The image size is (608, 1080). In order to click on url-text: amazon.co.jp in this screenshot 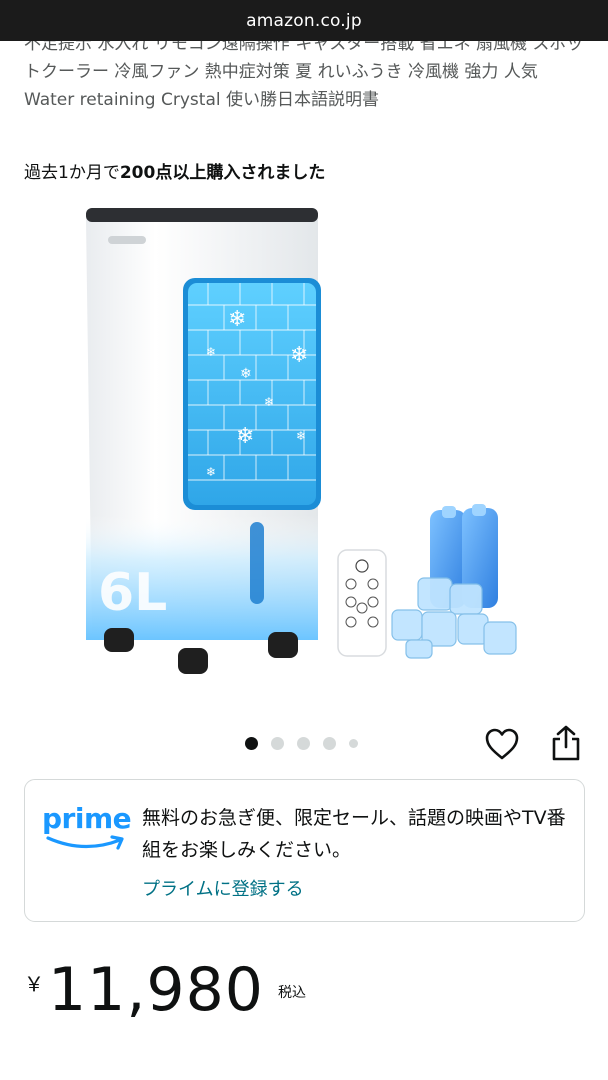, I will do `click(304, 20)`.